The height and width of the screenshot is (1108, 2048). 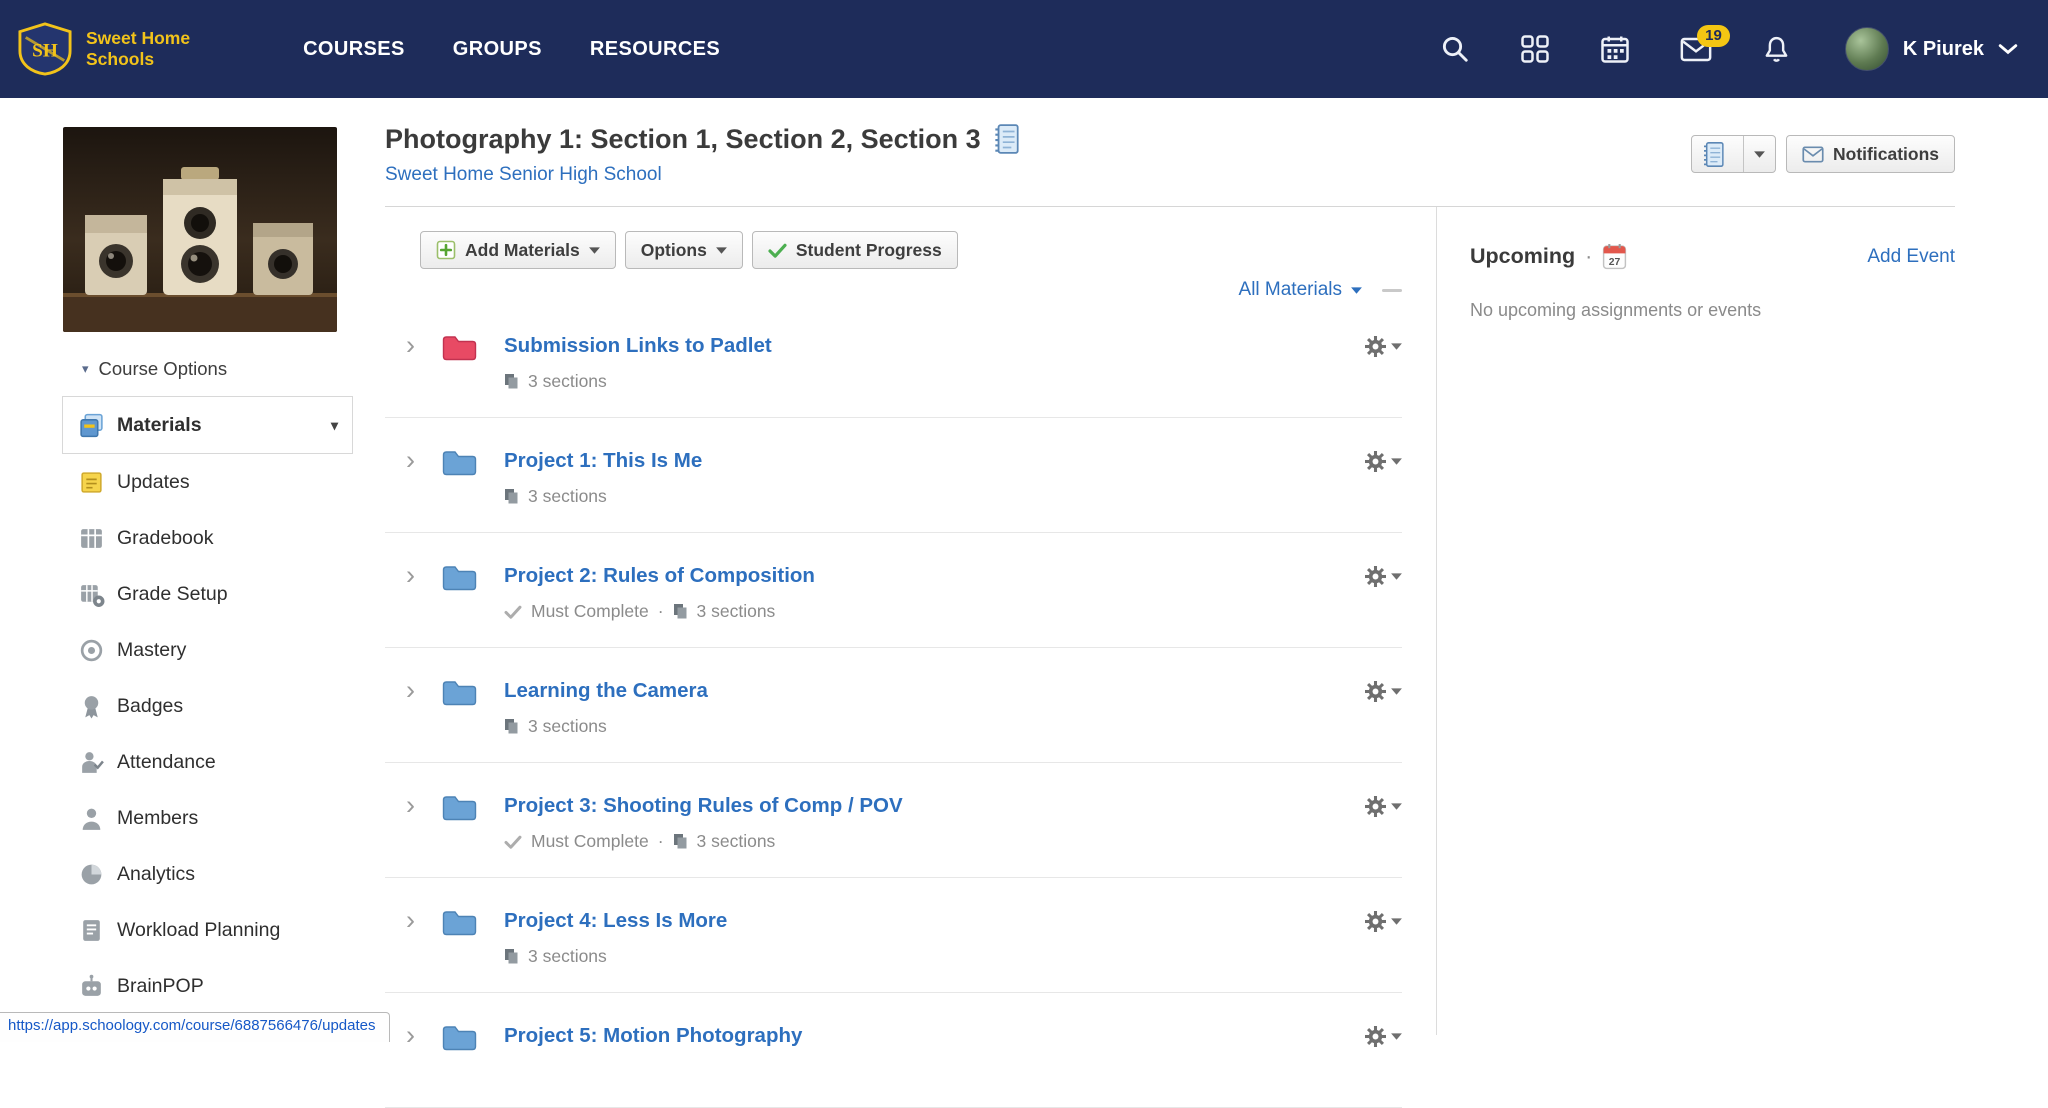 I want to click on sidebar-item-label: Members, so click(x=158, y=817).